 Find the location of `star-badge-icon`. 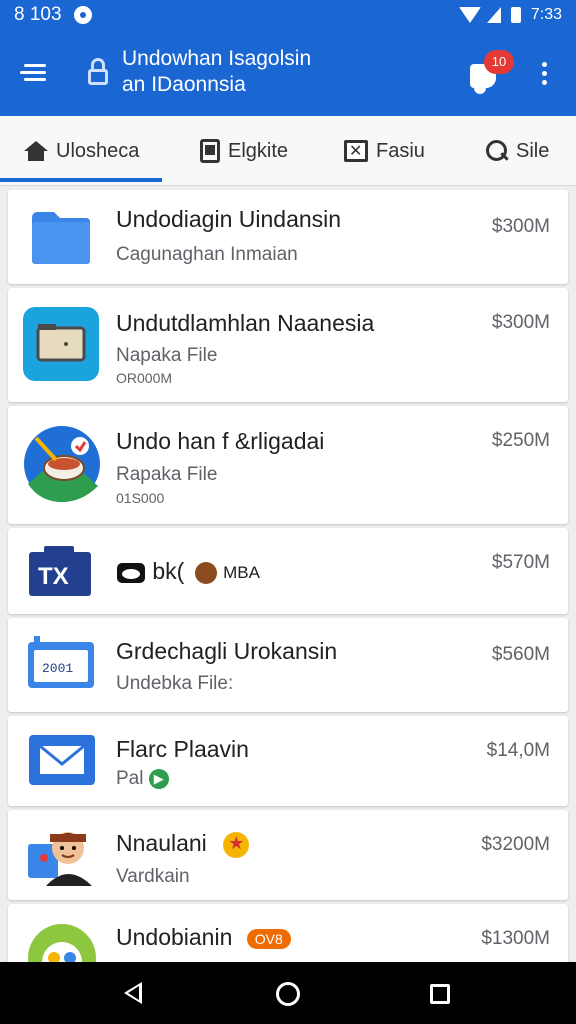

star-badge-icon is located at coordinates (236, 844).